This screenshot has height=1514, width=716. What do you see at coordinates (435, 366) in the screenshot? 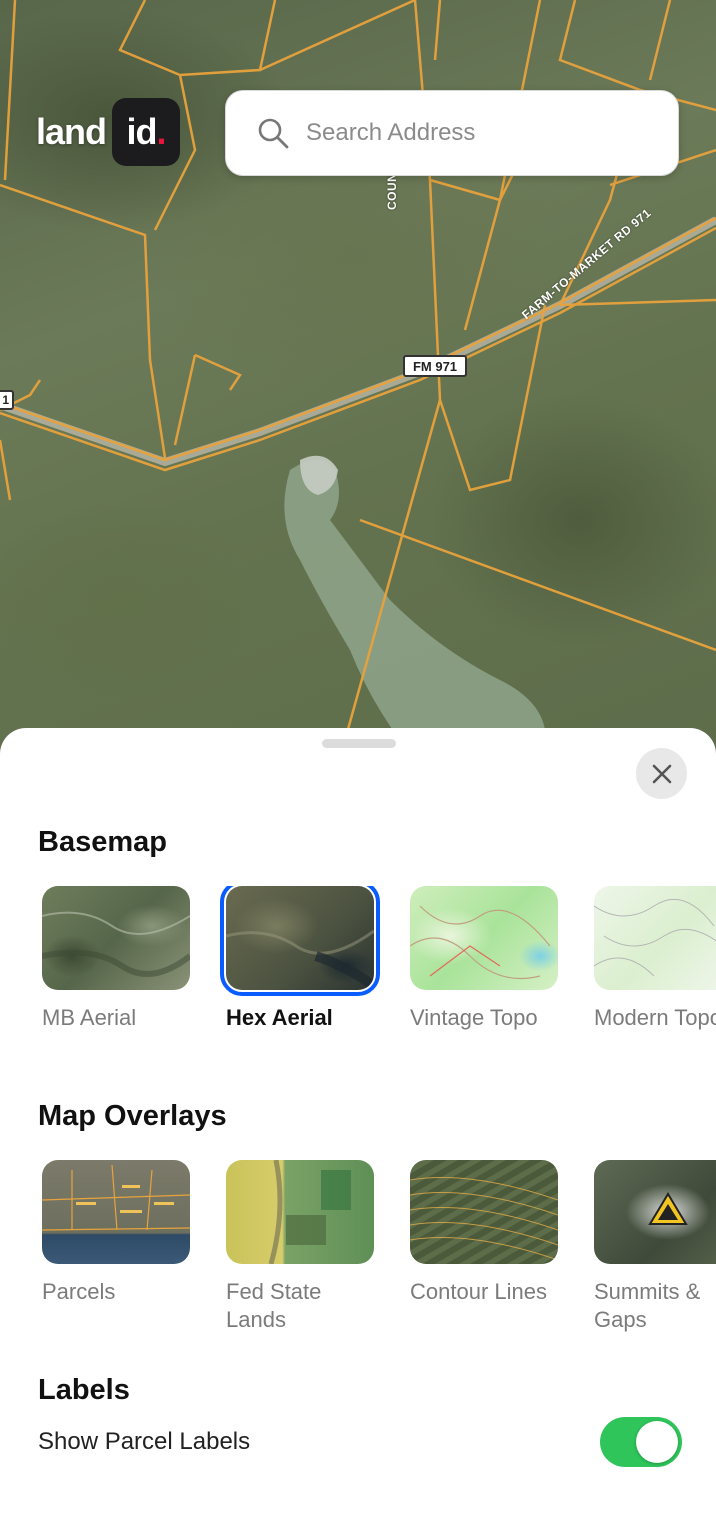
I see `road-shield: FM 971` at bounding box center [435, 366].